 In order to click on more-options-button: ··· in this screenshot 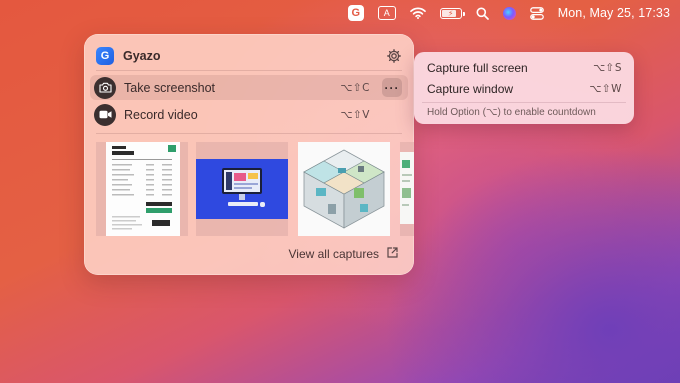, I will do `click(392, 87)`.